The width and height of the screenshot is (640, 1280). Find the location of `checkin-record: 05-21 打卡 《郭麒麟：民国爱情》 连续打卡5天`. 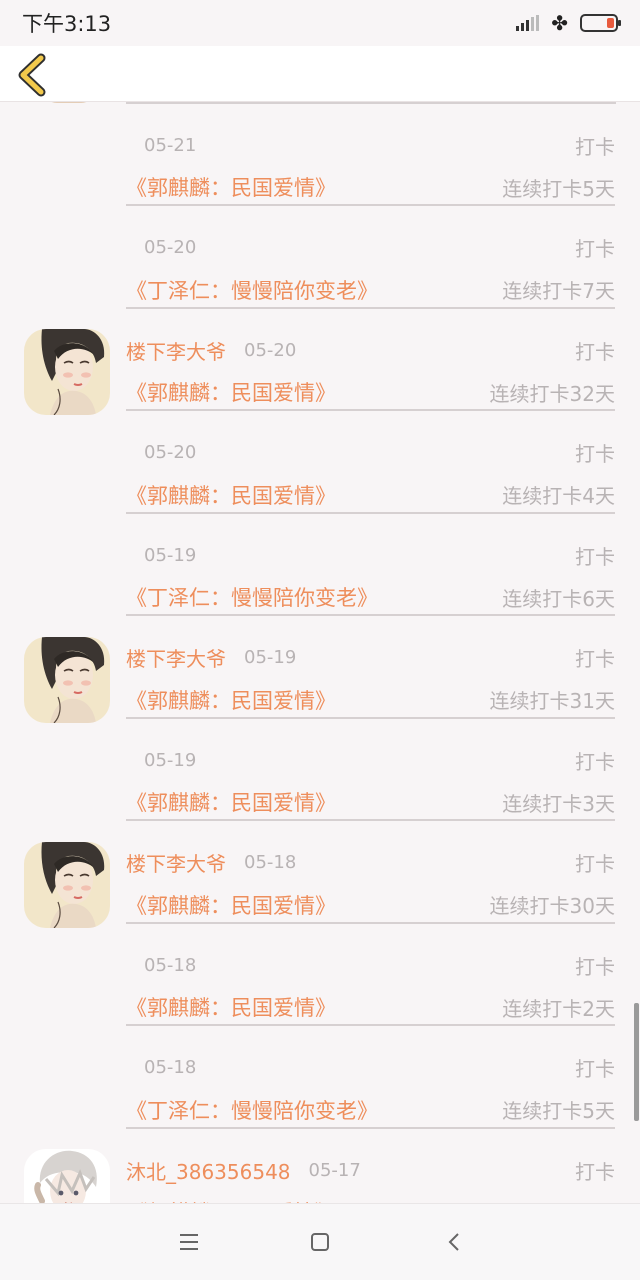

checkin-record: 05-21 打卡 《郭麒麟：民国爱情》 连续打卡5天 is located at coordinates (320, 155).